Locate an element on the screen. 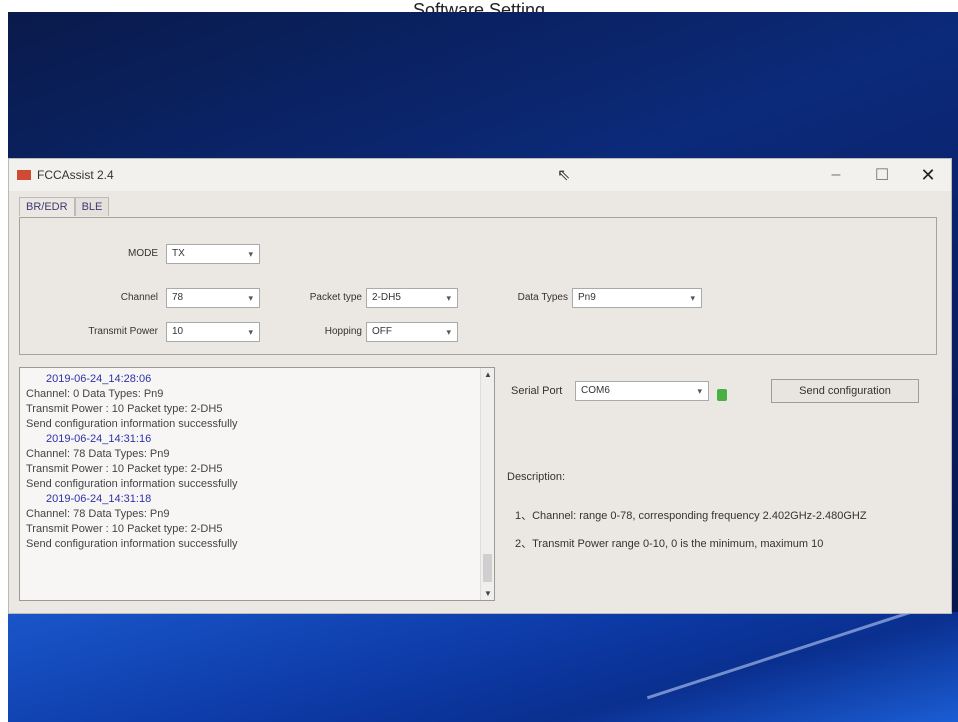  log-timestamp: 2019-06-24_14:31:18 is located at coordinates (99, 499).